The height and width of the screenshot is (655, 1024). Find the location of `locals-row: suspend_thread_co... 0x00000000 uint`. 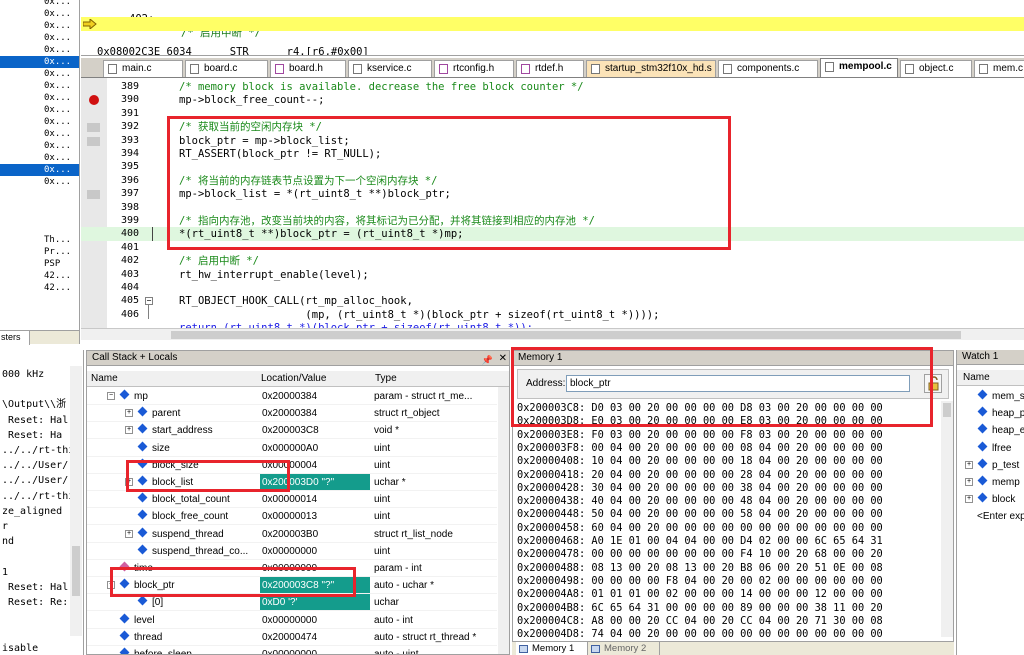

locals-row: suspend_thread_co... 0x00000000 uint is located at coordinates (292, 551).